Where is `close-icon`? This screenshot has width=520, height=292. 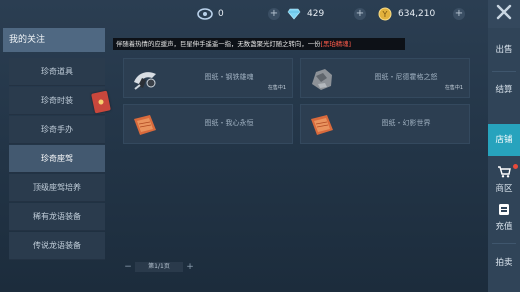 close-icon is located at coordinates (504, 14).